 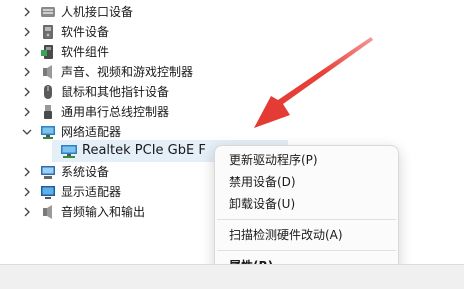 I want to click on menu-item-update-driver: 更新驱动程序(P), so click(x=273, y=160).